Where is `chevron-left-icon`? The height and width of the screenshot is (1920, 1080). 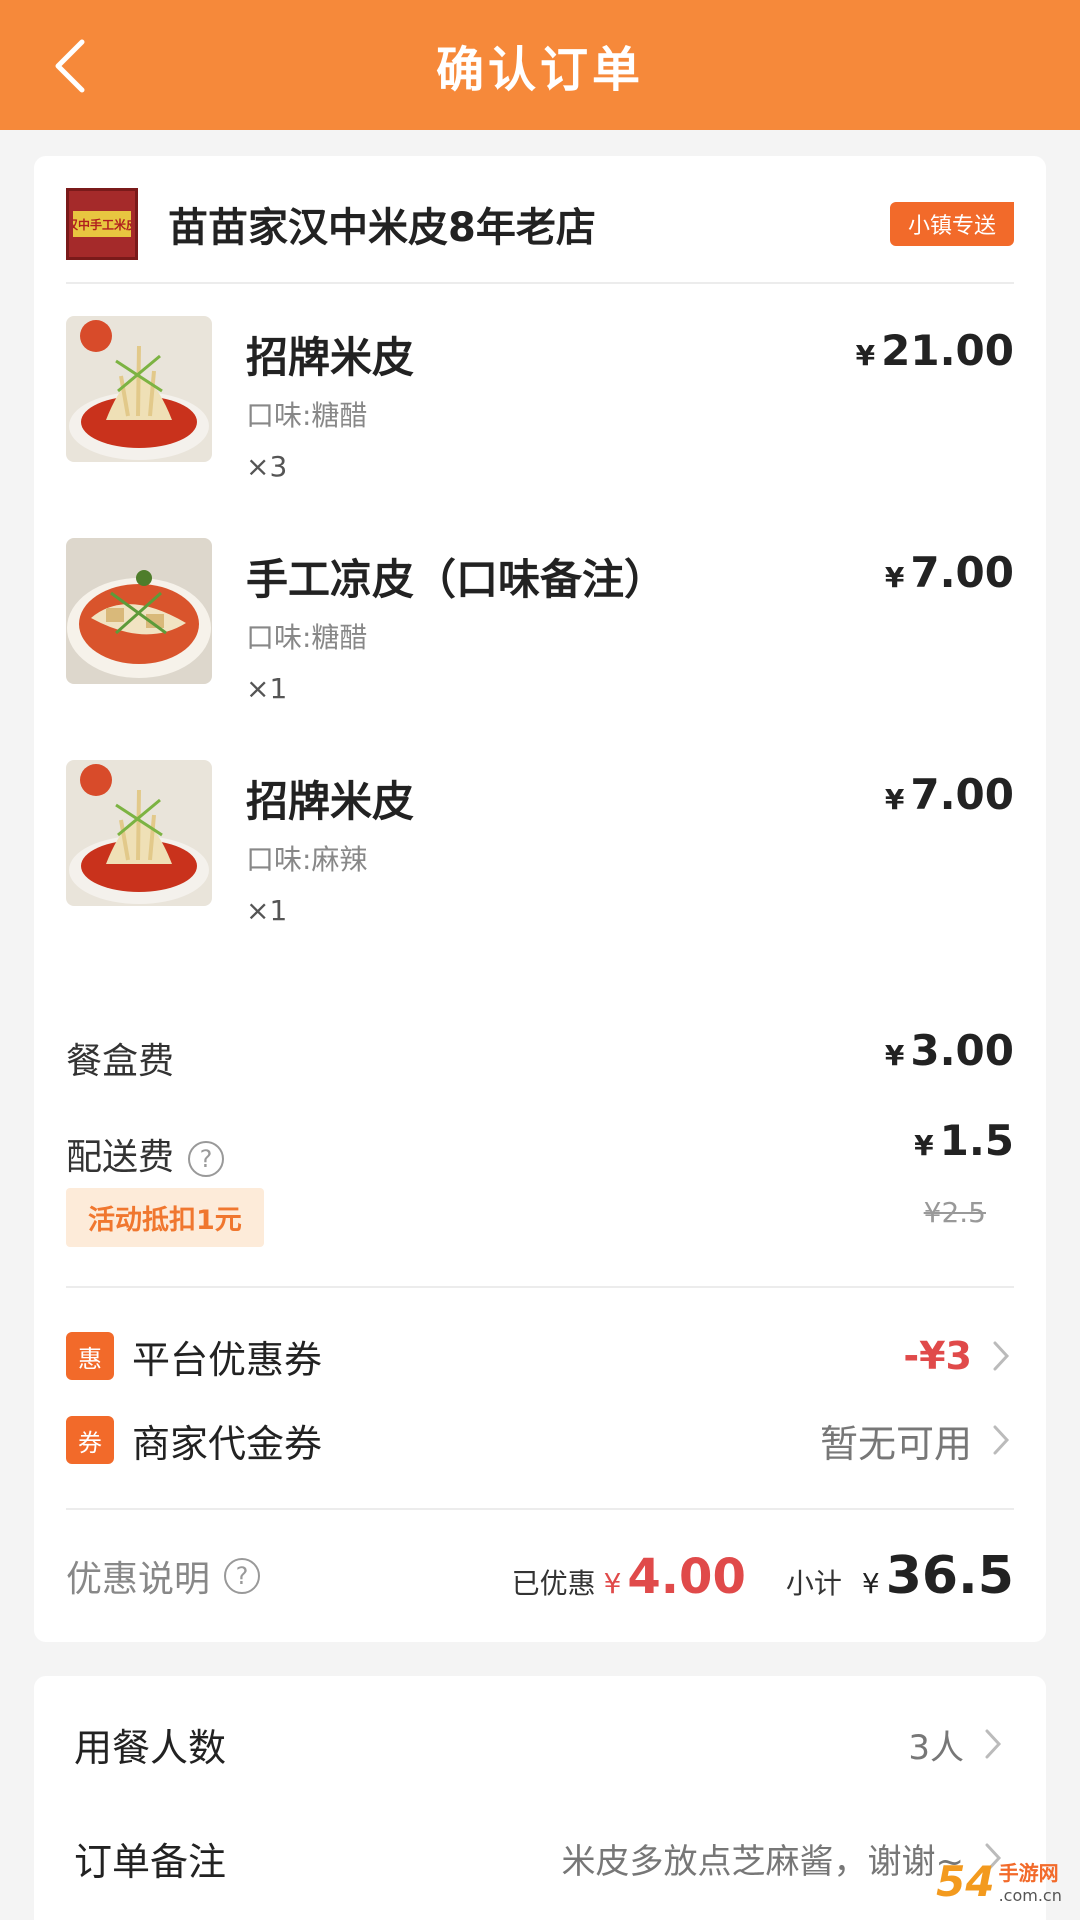 chevron-left-icon is located at coordinates (70, 66).